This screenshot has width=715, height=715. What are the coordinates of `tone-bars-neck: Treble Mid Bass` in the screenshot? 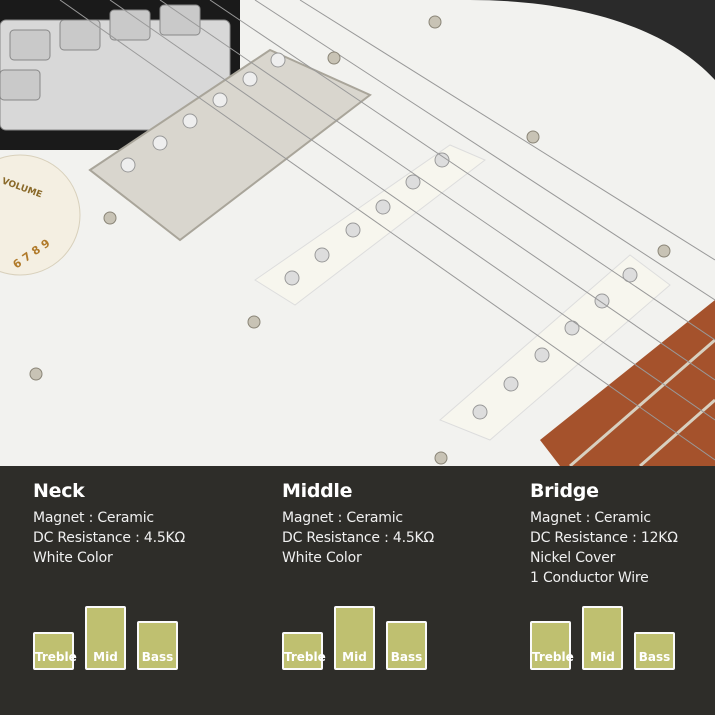 It's located at (113, 637).